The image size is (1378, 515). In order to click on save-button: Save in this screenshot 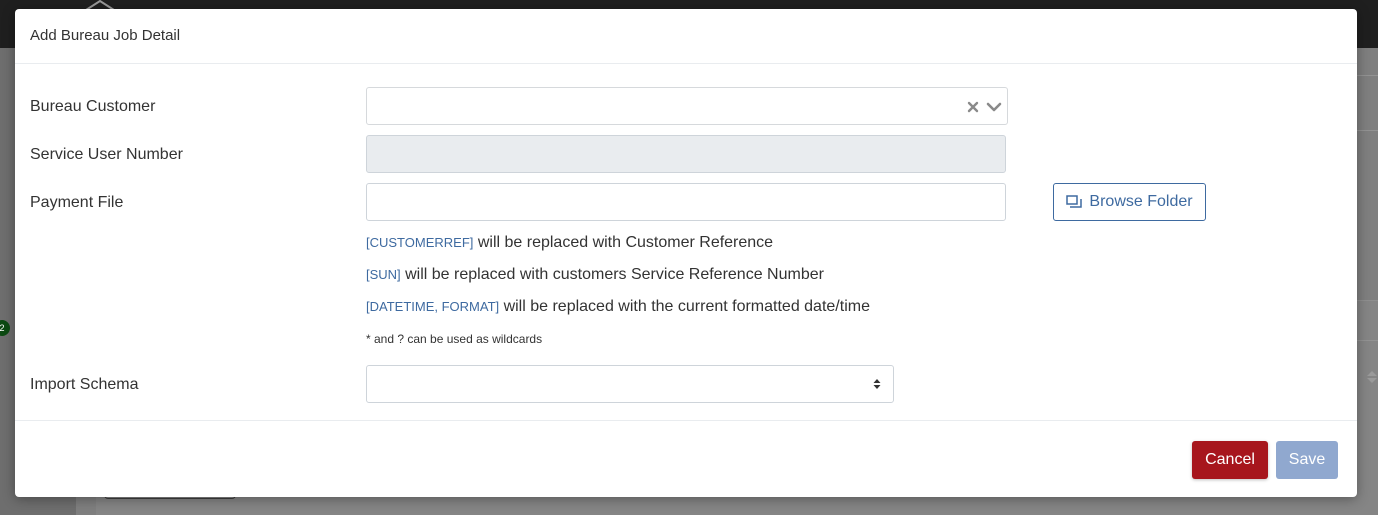, I will do `click(1307, 460)`.